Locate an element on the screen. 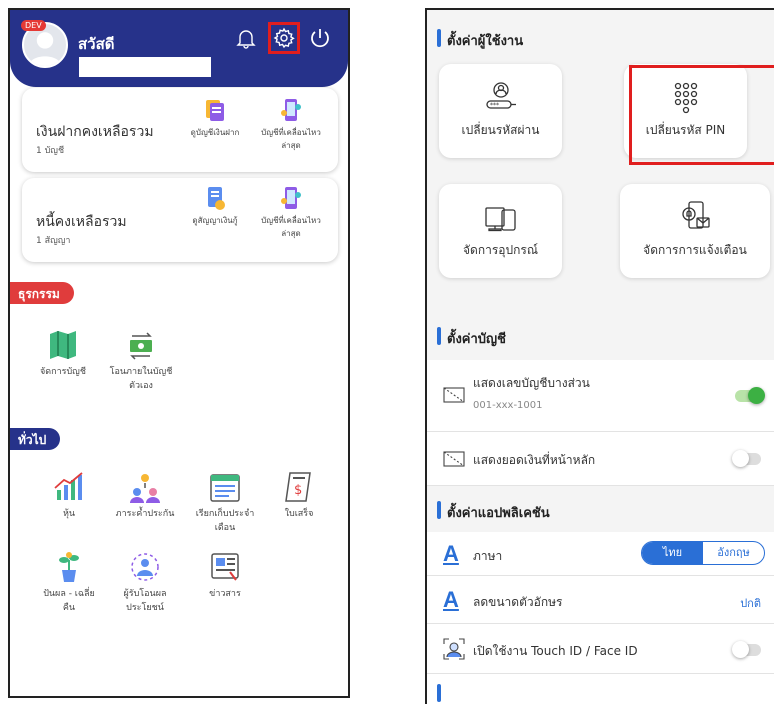 Image resolution: width=774 pixels, height=704 pixels. loan-document-icon is located at coordinates (215, 199).